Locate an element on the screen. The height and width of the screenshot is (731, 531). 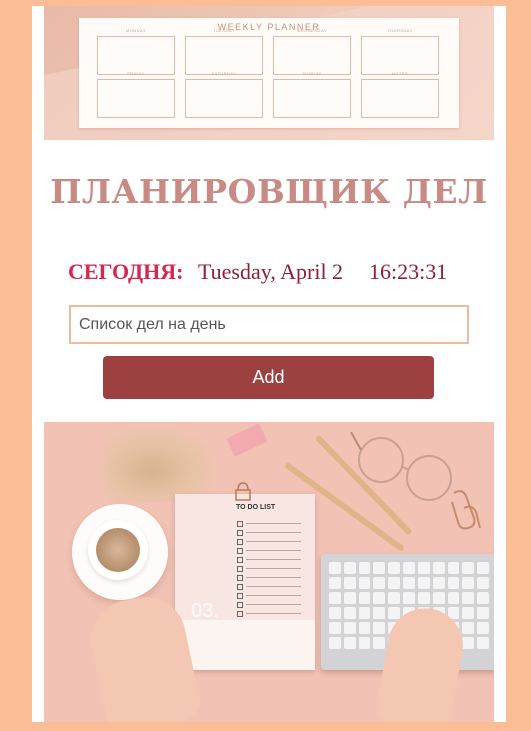
page-title: ПЛАНИРОВЩИК ДЕЛ is located at coordinates (269, 191).